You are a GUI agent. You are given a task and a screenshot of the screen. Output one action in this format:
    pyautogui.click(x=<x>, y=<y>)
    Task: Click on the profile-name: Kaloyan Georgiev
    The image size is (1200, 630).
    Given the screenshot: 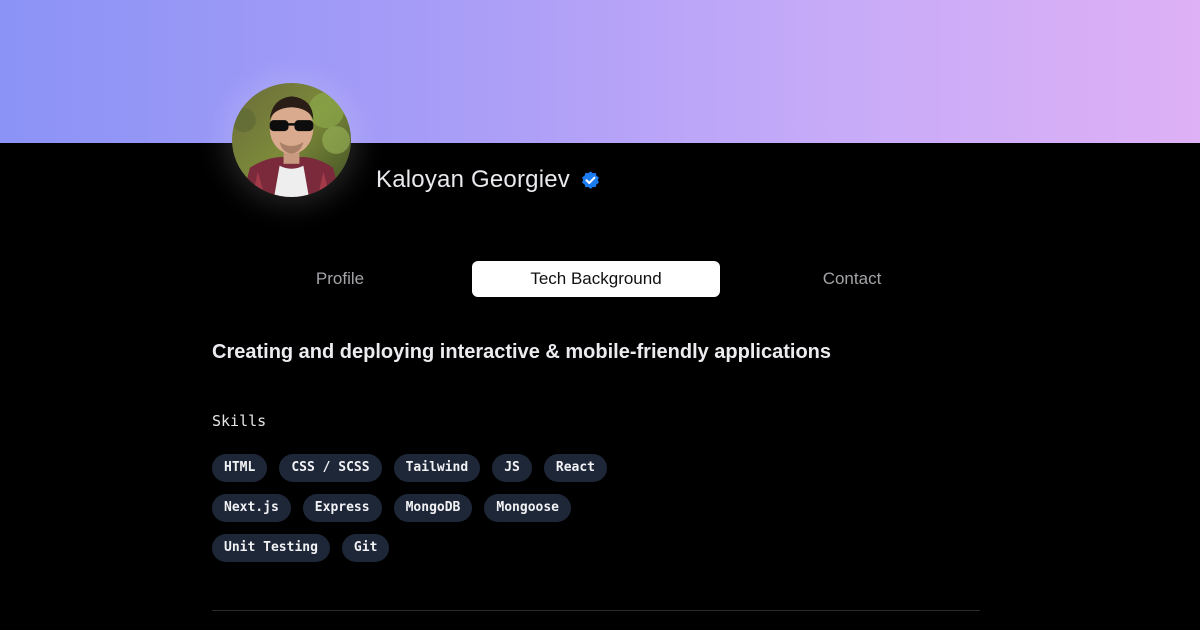 What is the action you would take?
    pyautogui.click(x=473, y=179)
    